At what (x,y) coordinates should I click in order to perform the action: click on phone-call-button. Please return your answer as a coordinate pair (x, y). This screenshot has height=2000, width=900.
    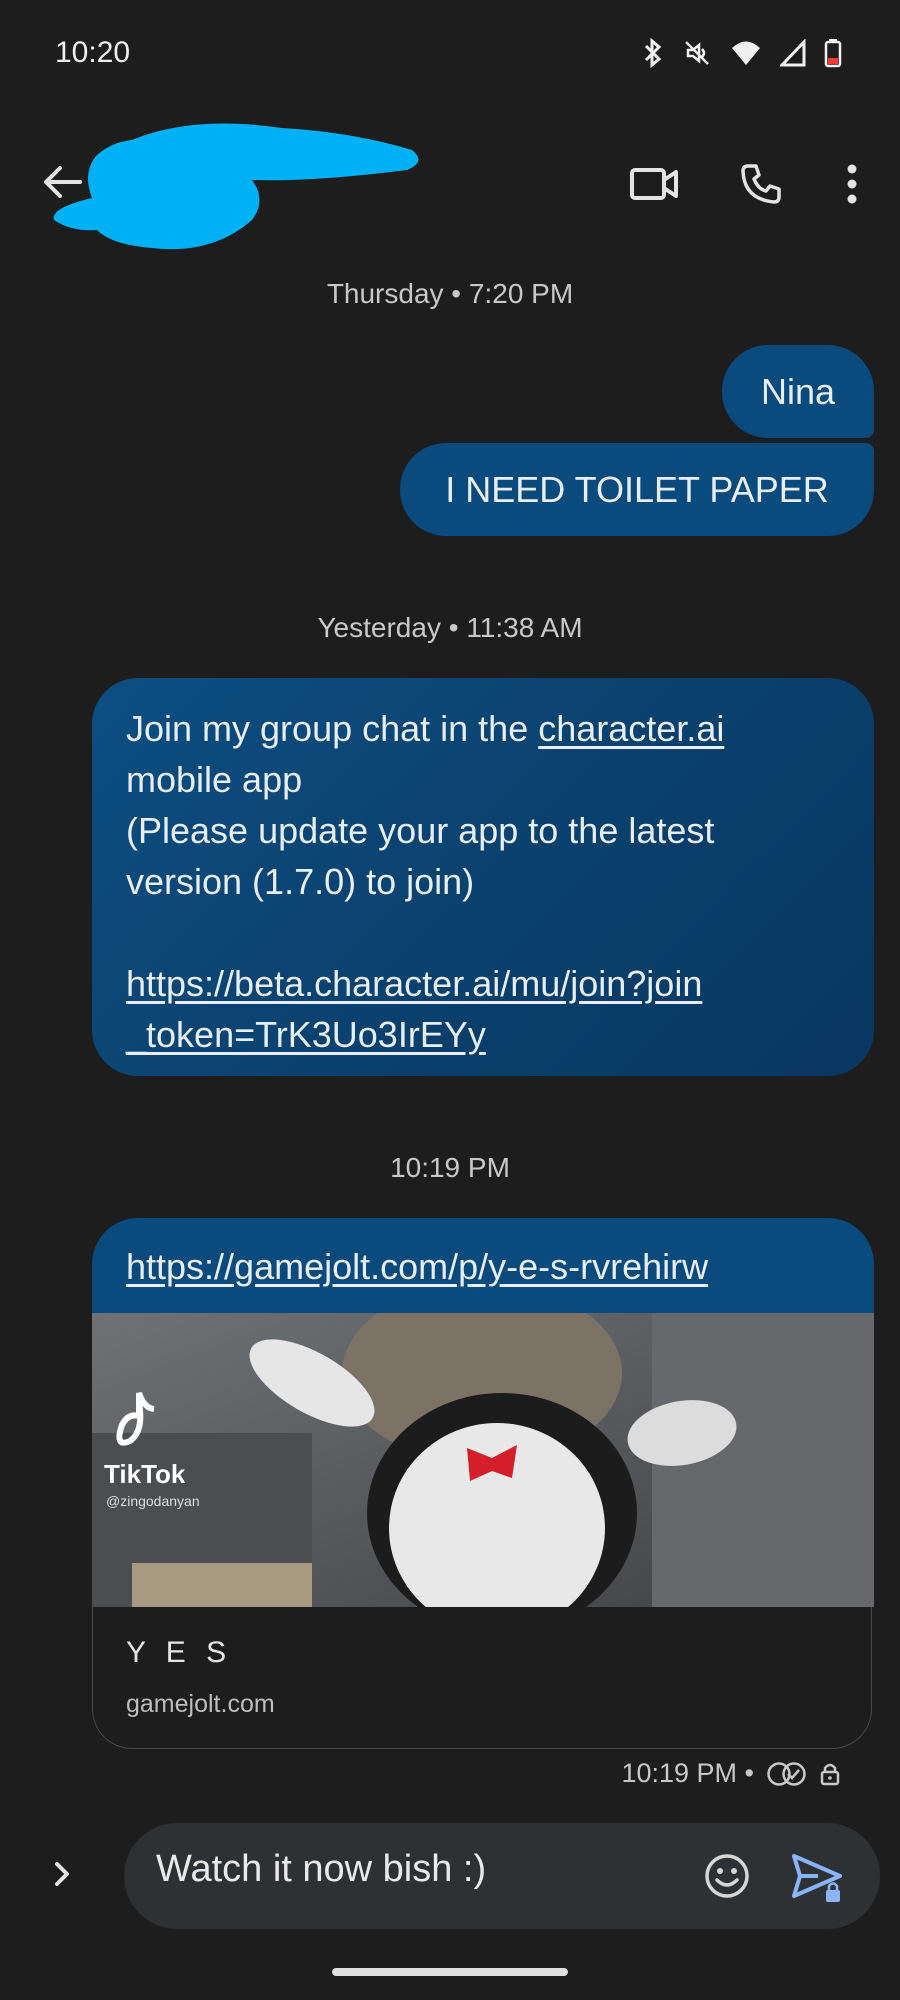
    Looking at the image, I should click on (761, 184).